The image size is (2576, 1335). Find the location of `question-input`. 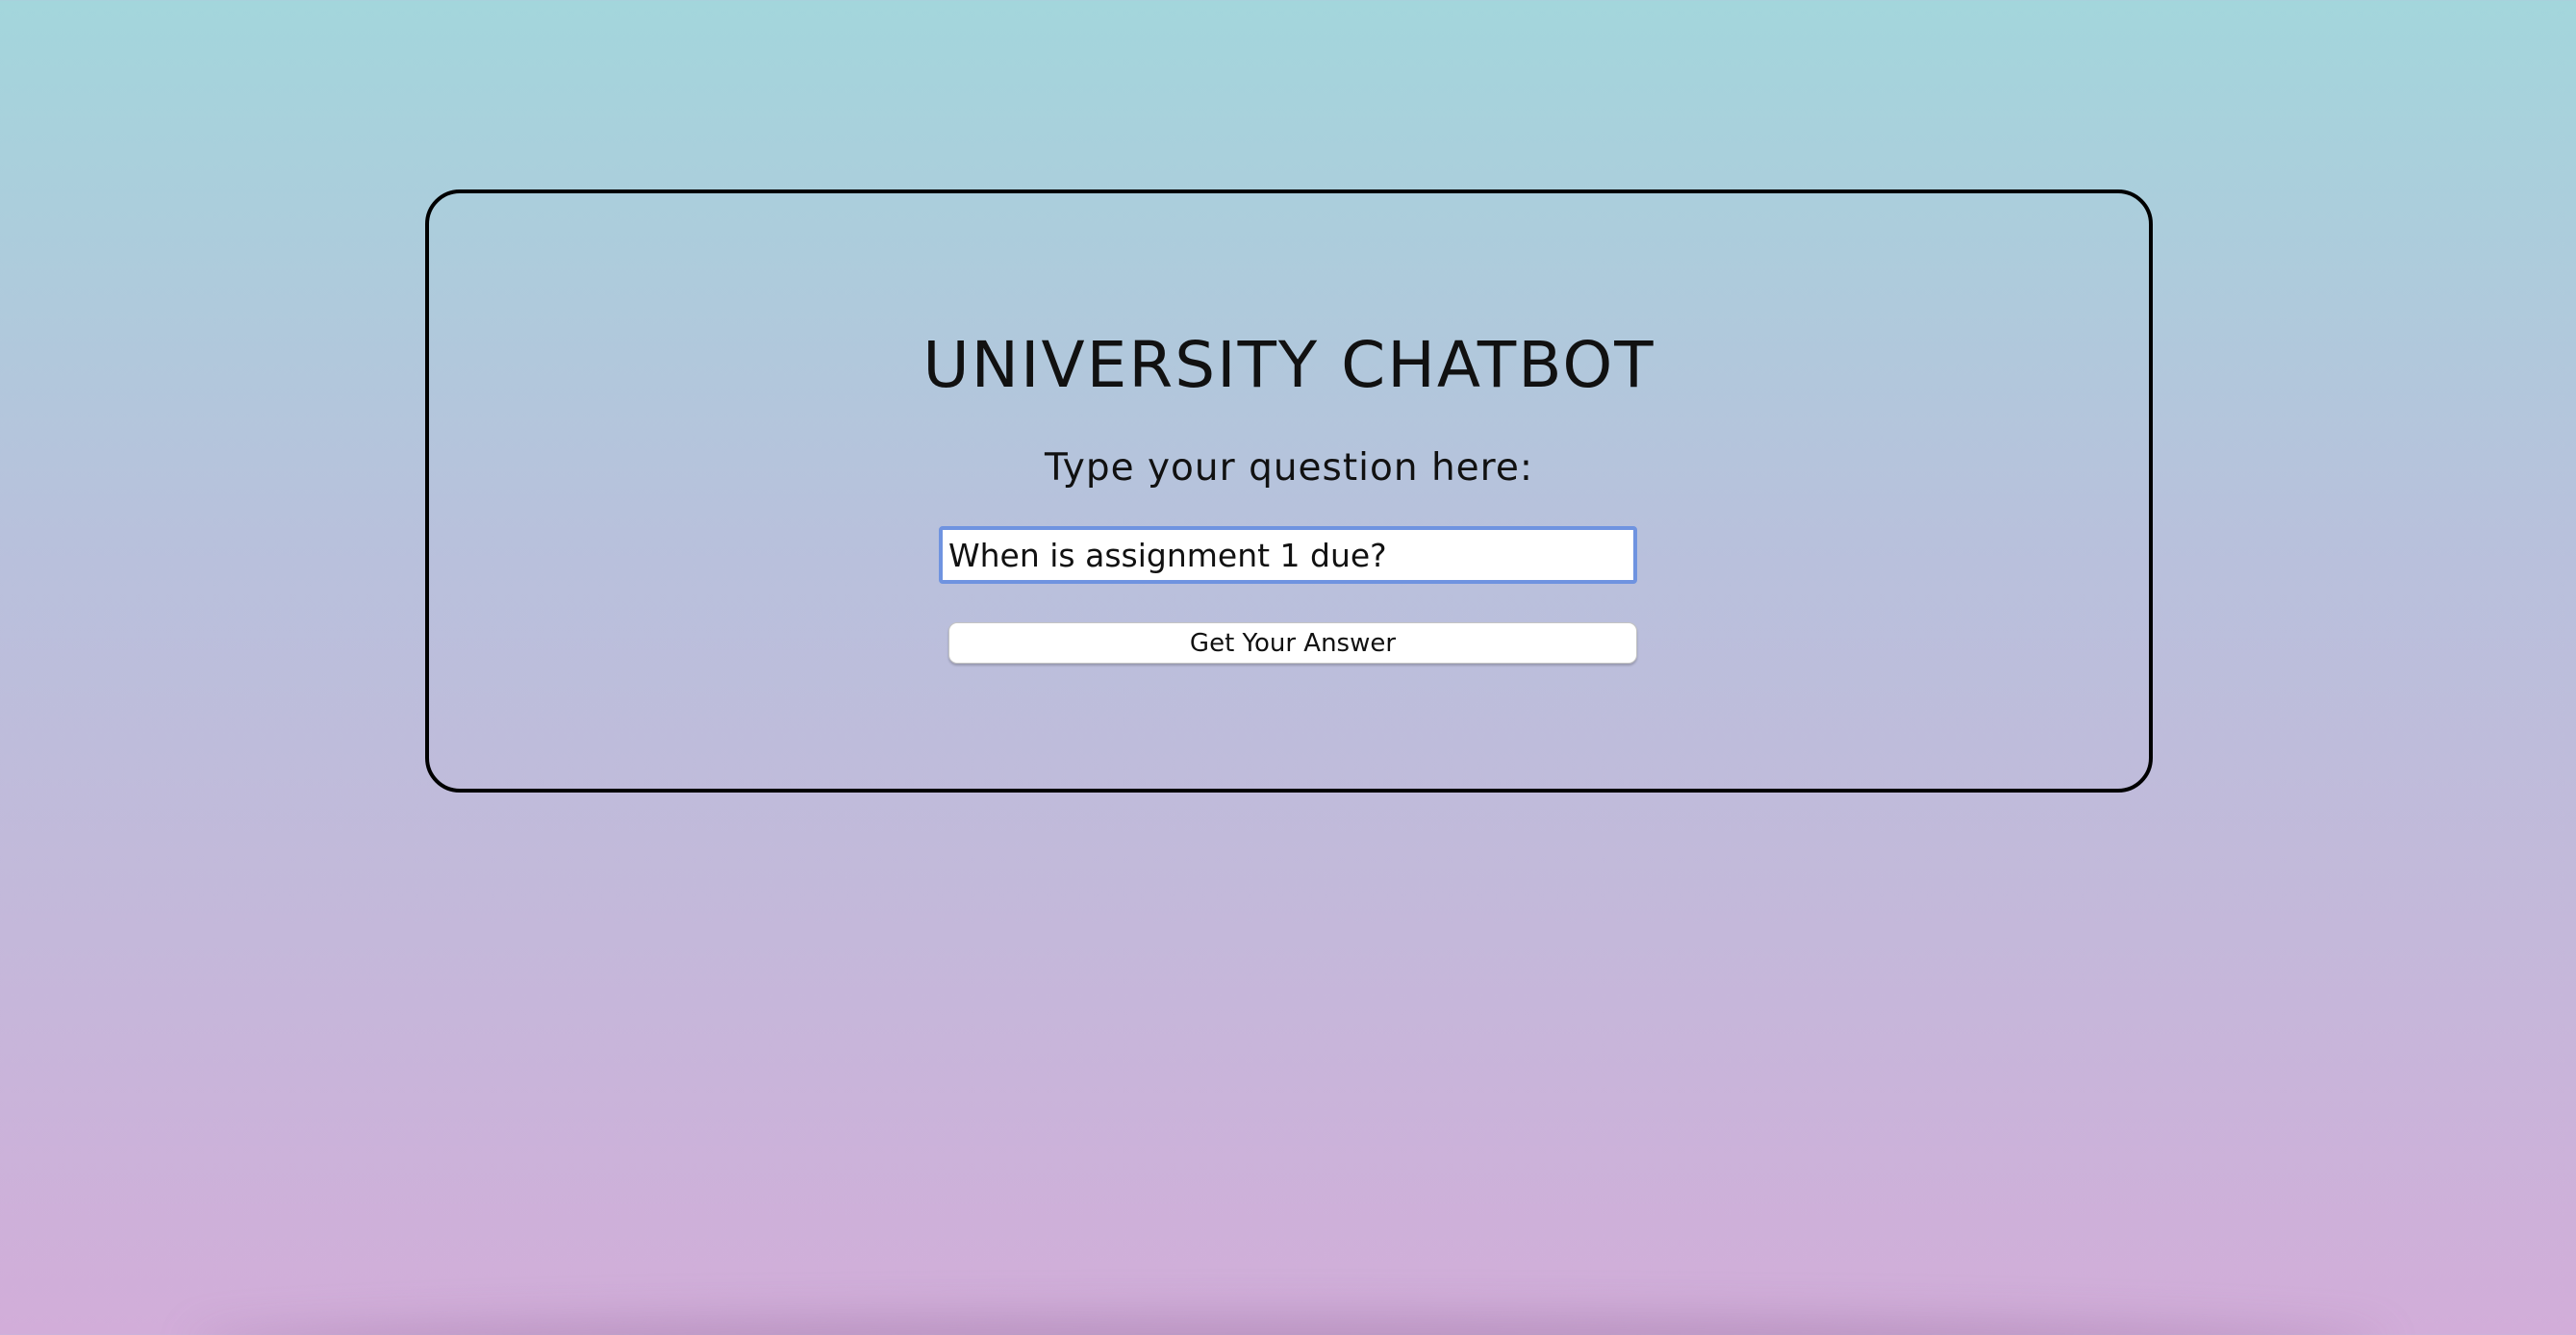

question-input is located at coordinates (1288, 555).